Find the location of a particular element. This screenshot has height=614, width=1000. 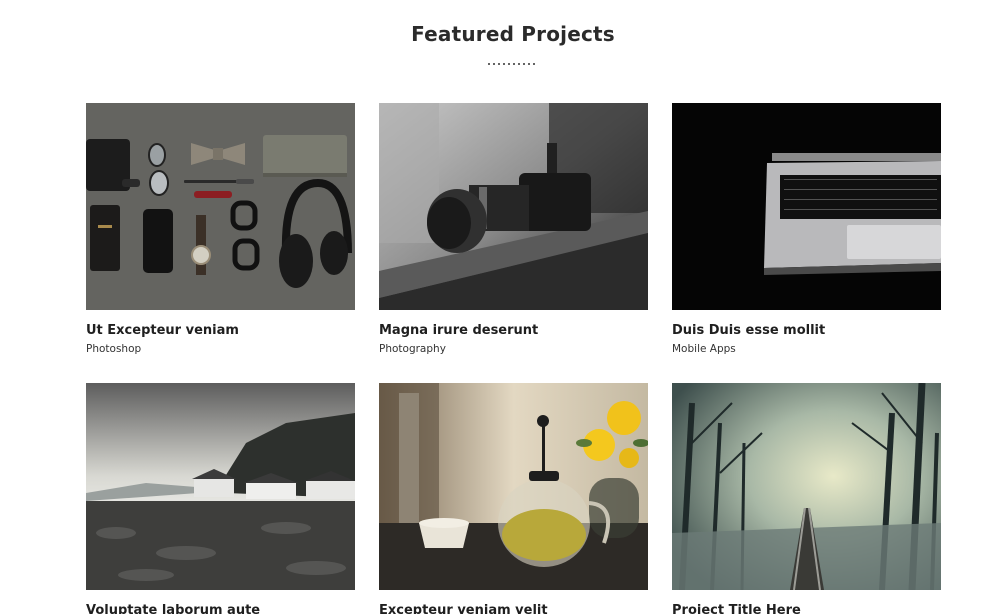

laptop-photo is located at coordinates (806, 206).